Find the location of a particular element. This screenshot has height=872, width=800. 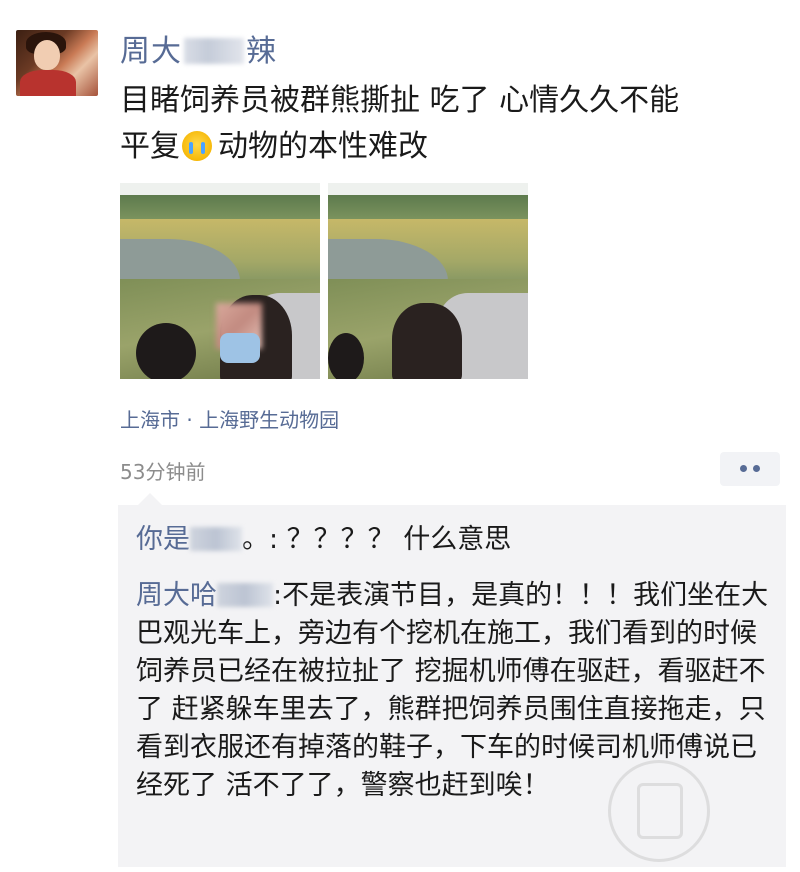

post-text-line2-a: 平复 is located at coordinates (150, 146).